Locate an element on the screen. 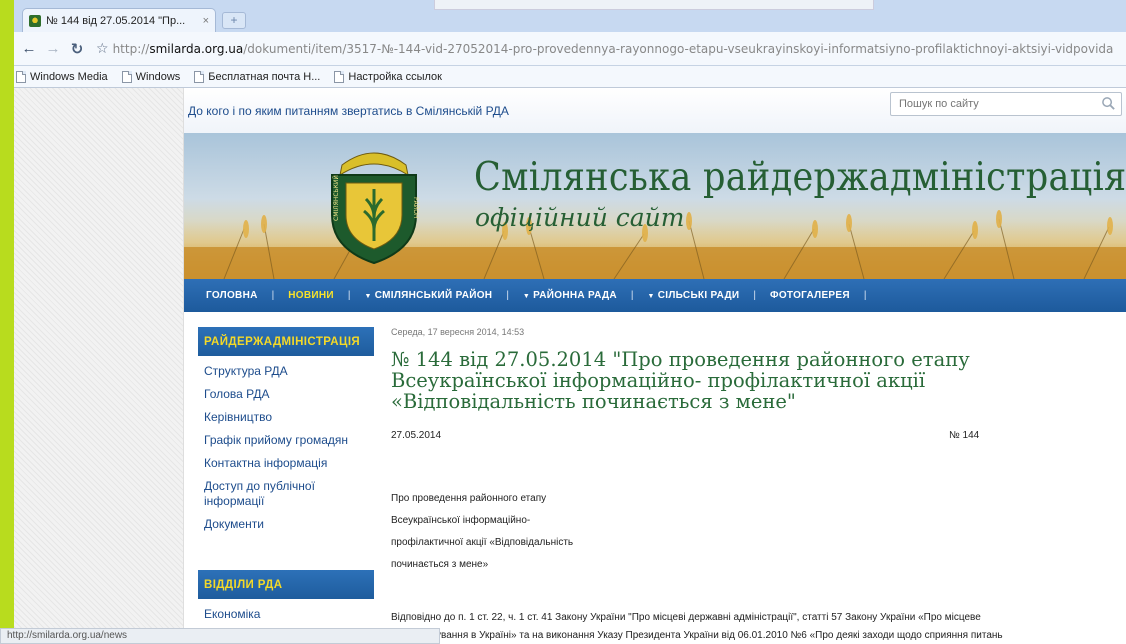 This screenshot has height=644, width=1126. site-subtitle: офіційний сайт is located at coordinates (580, 217).